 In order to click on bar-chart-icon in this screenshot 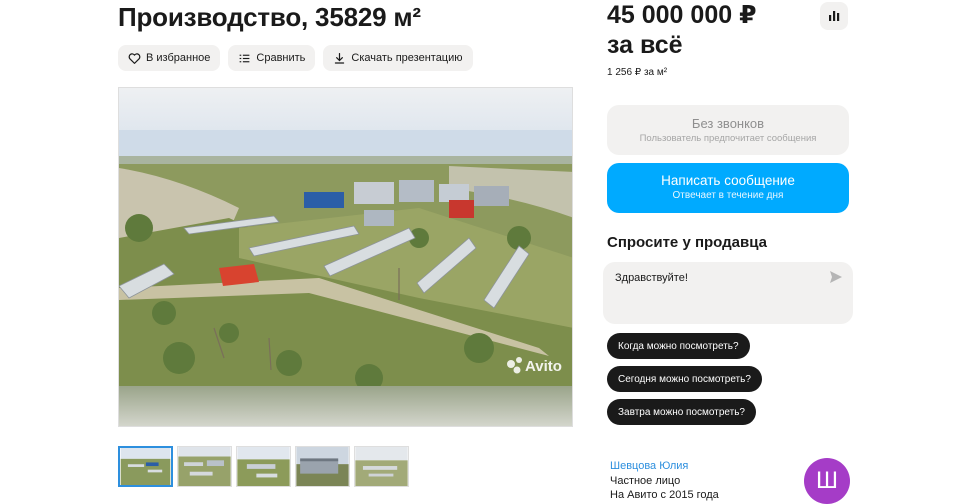, I will do `click(834, 16)`.